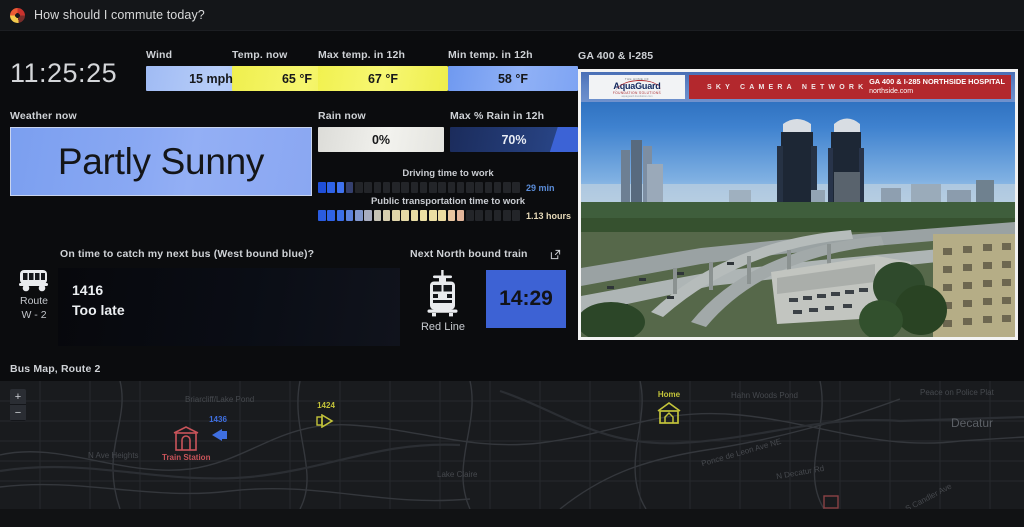 The height and width of the screenshot is (527, 1024). What do you see at coordinates (381, 131) in the screenshot?
I see `rain-now-panel: Rain now 0%` at bounding box center [381, 131].